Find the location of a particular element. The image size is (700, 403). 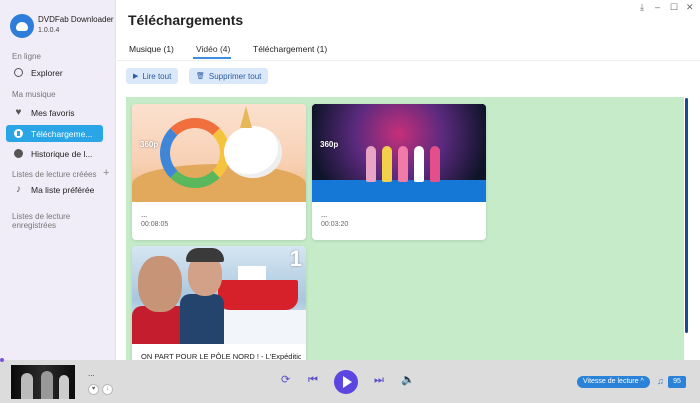

download-icon is located at coordinates (18, 133).